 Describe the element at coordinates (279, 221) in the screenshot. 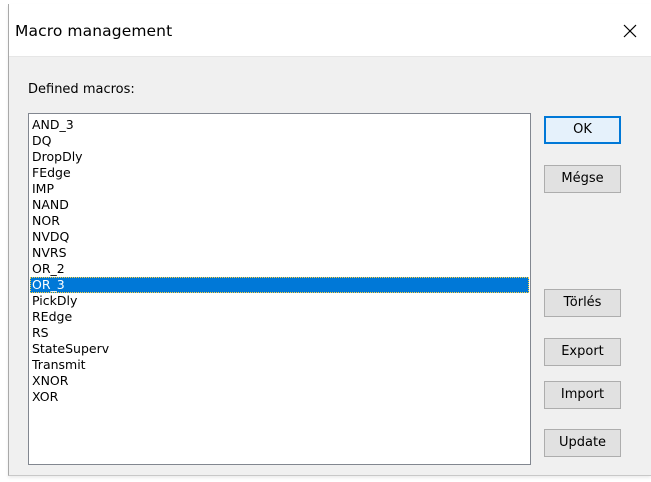

I see `macro-list-item: NOR` at that location.